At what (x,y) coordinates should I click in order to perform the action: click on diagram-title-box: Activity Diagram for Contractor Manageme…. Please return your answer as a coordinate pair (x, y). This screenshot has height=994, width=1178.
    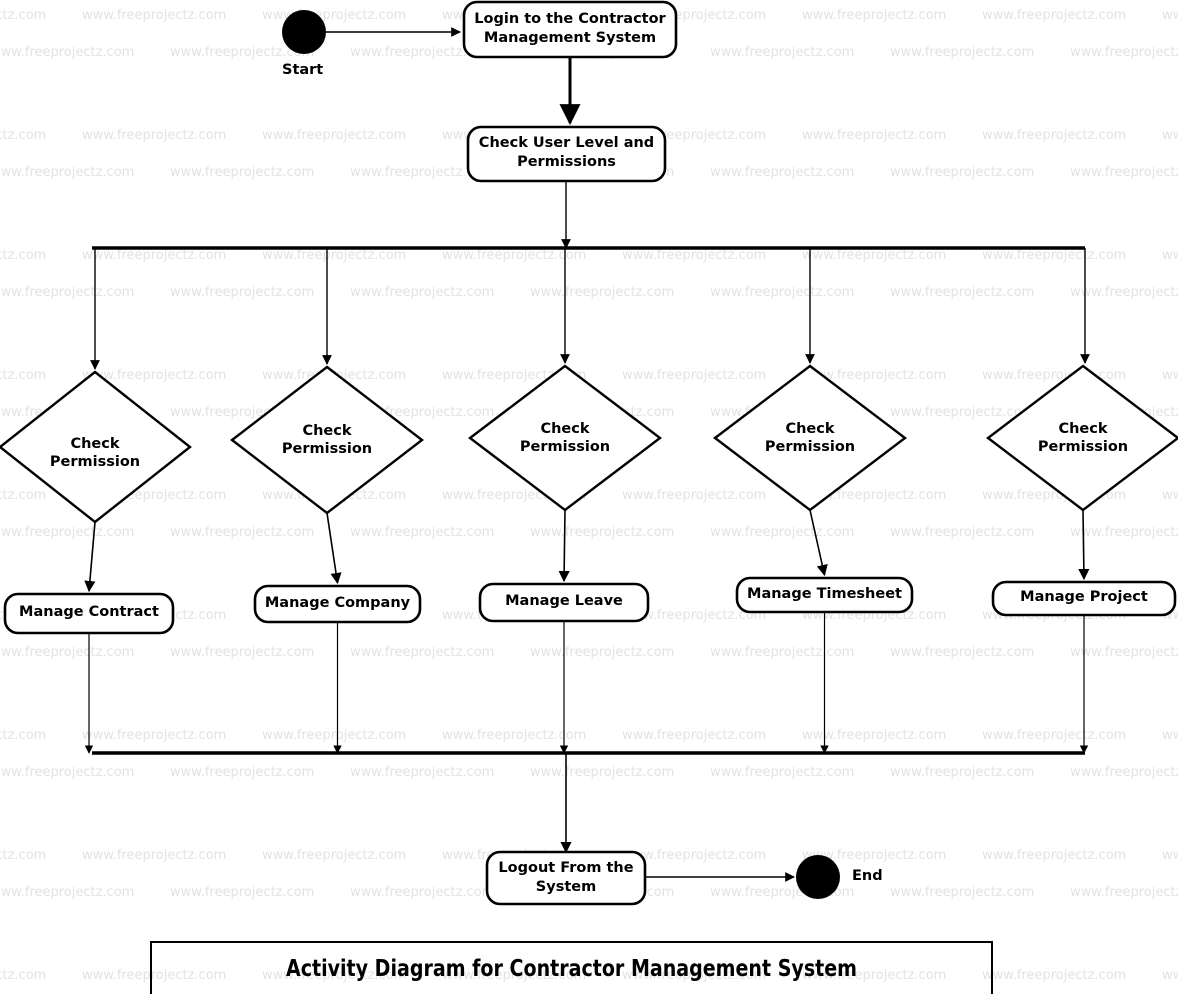
    Looking at the image, I should click on (571, 967).